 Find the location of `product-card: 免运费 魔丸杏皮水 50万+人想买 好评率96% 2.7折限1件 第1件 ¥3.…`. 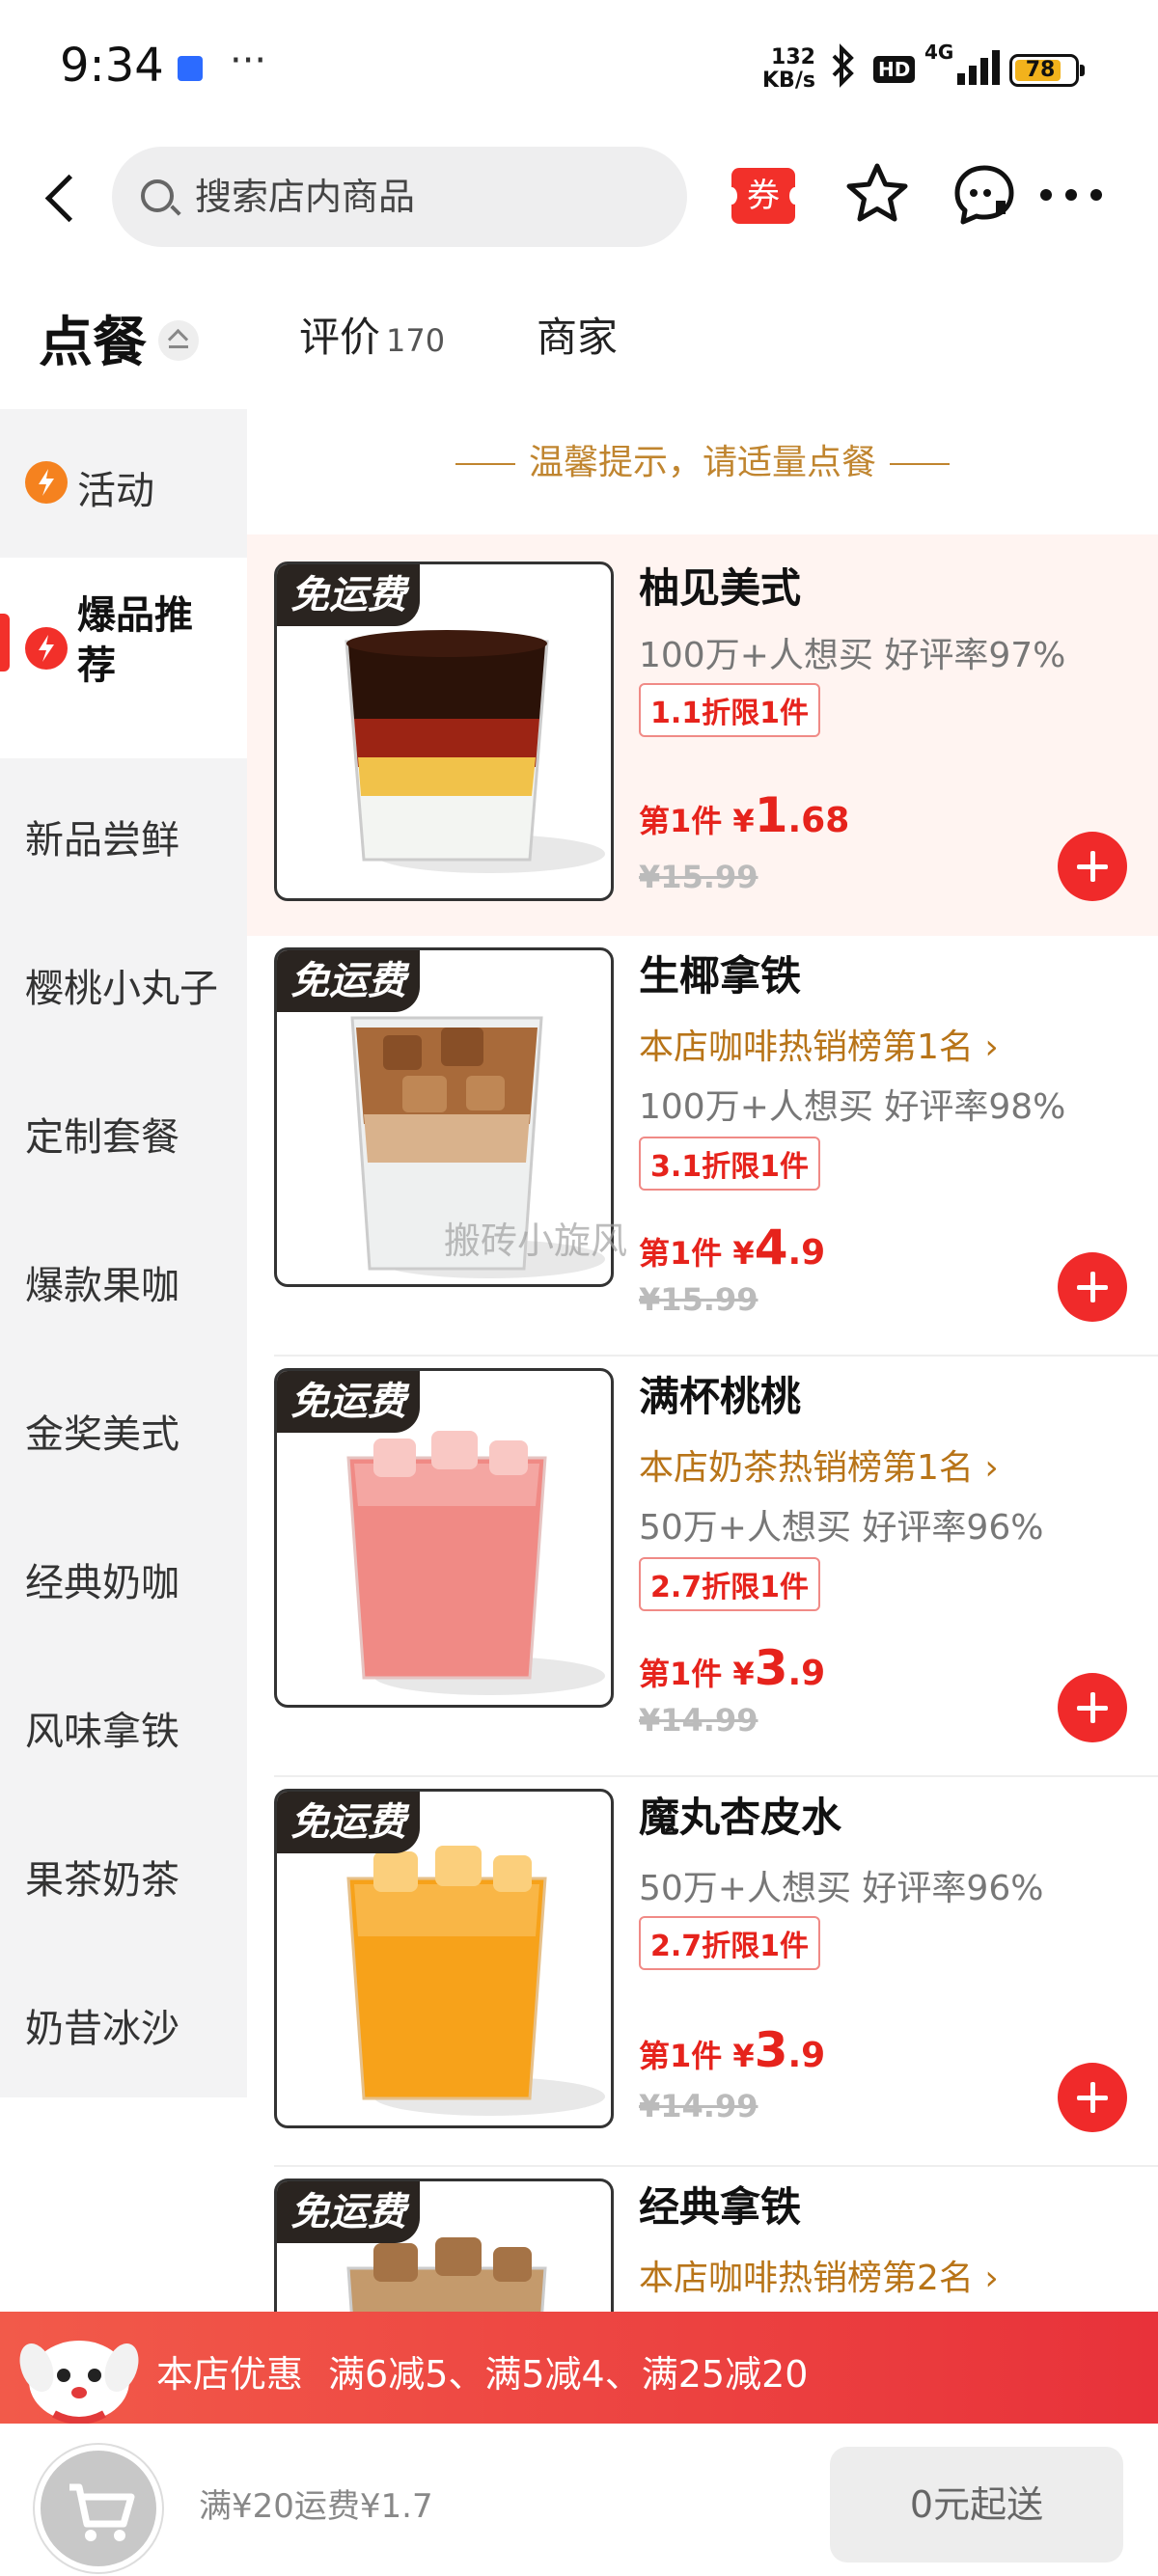

product-card: 免运费 魔丸杏皮水 50万+人想买 好评率96% 2.7折限1件 第1件 ¥3.… is located at coordinates (702, 1972).